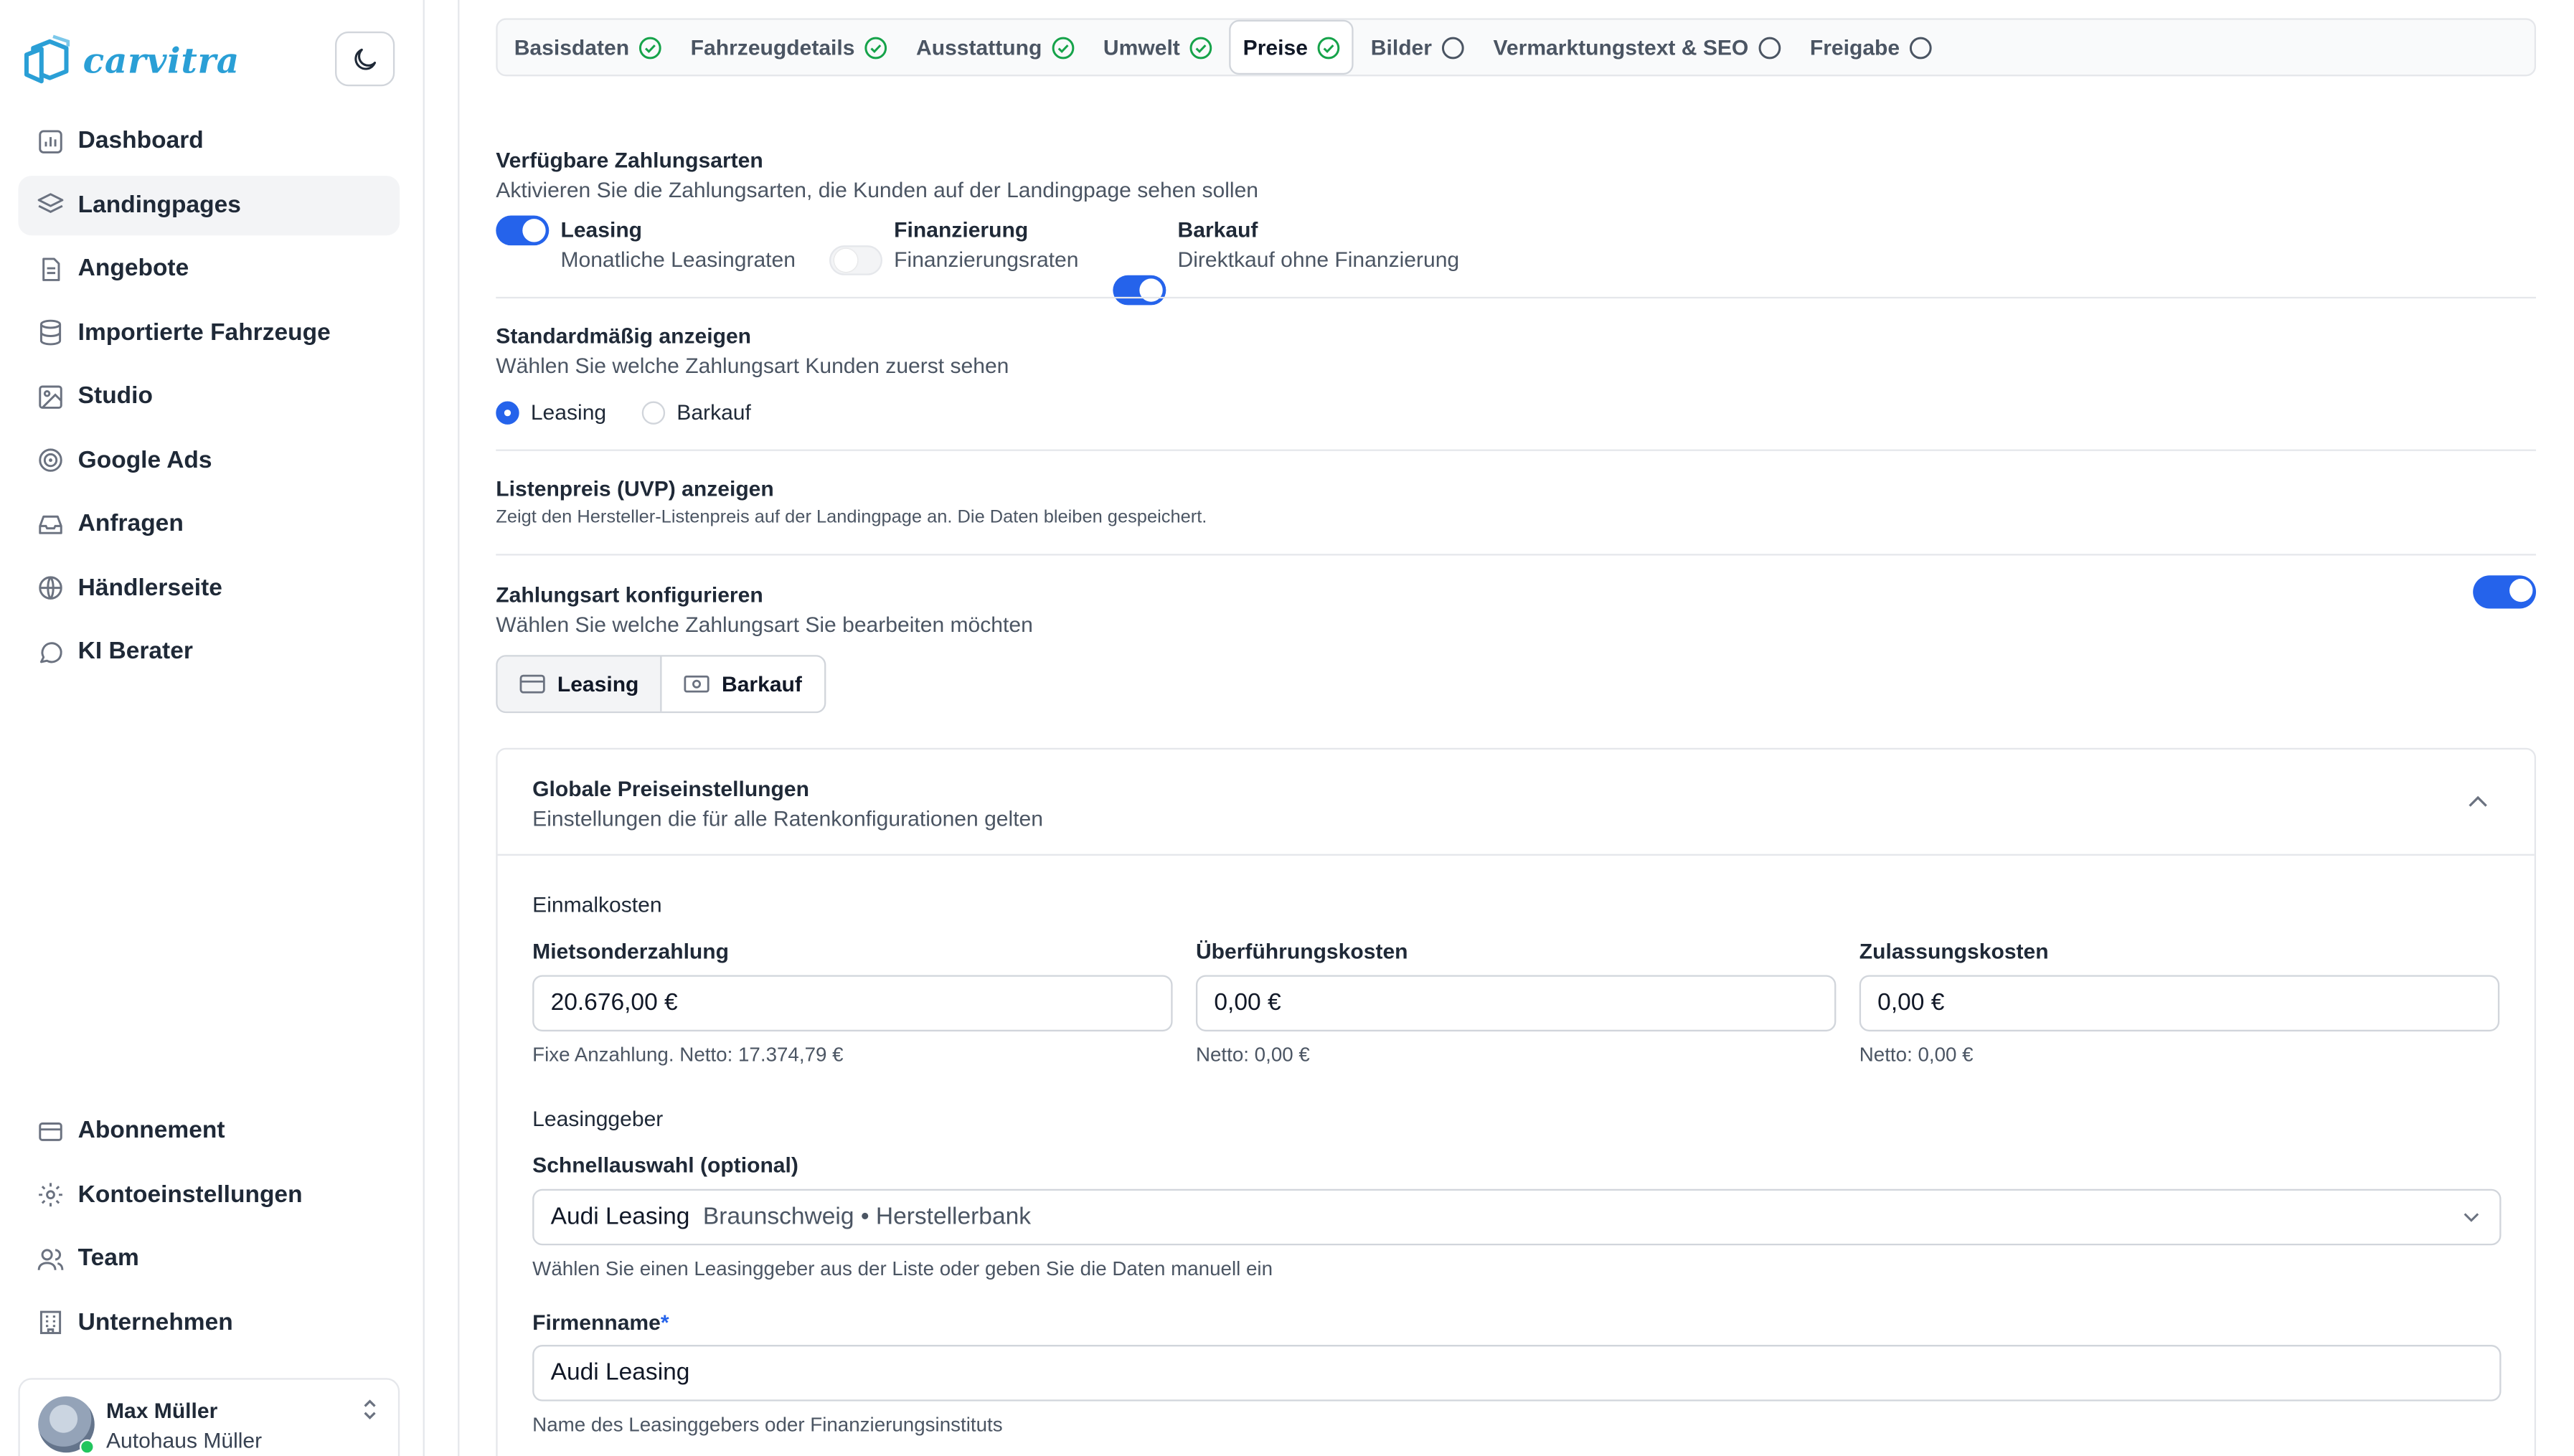  Describe the element at coordinates (688, 1055) in the screenshot. I see `field-hint: Fixe Anzahlung. Netto: 17.374,79 €` at that location.